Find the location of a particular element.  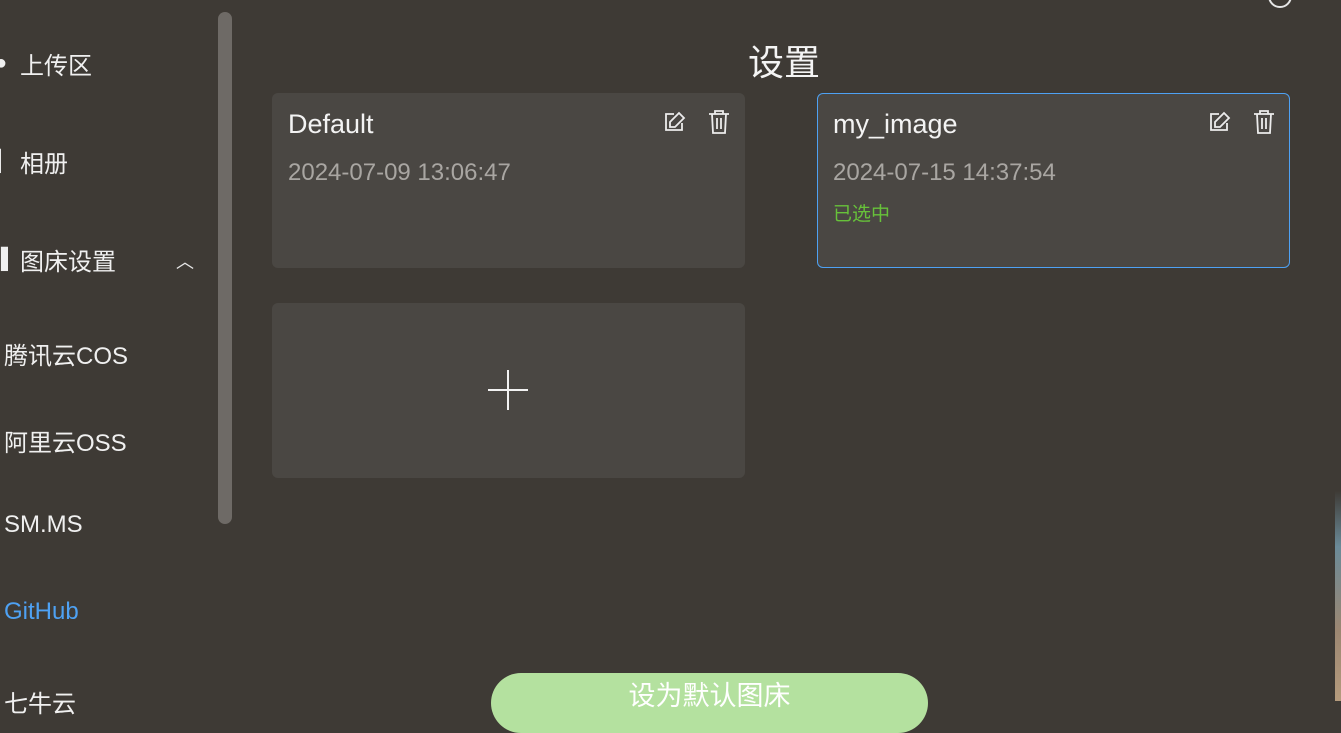

config-card-my-image: my_image 2024-07-15 14:37:54 已选中 is located at coordinates (1053, 180).